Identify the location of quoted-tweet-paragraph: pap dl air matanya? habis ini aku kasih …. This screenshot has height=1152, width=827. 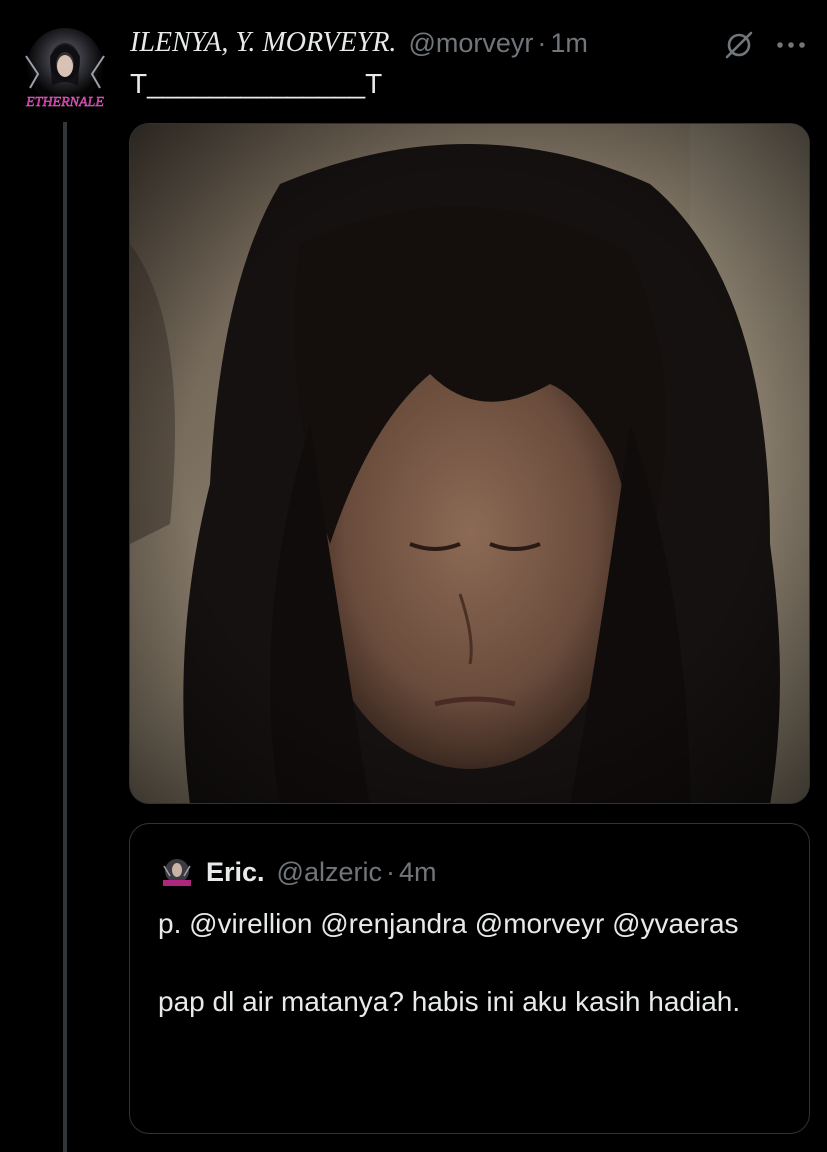
(449, 1001).